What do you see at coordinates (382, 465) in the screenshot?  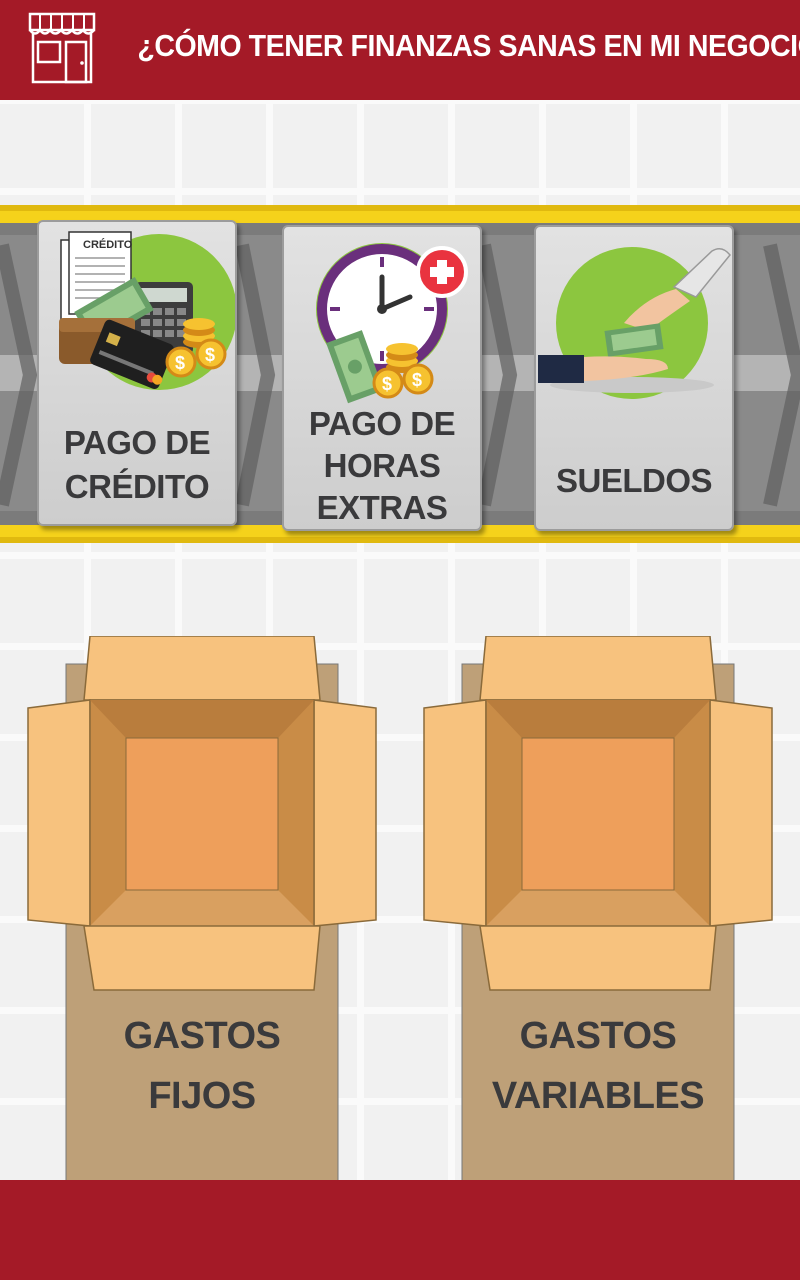 I see `card-label-line2: HORAS` at bounding box center [382, 465].